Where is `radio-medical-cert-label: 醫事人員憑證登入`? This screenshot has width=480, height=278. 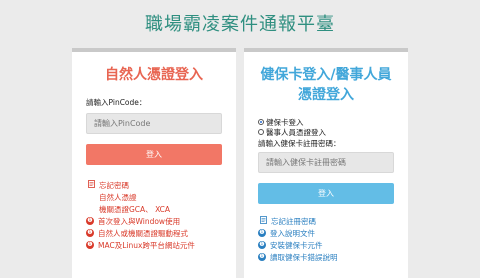 radio-medical-cert-label: 醫事人員憑證登入 is located at coordinates (296, 132).